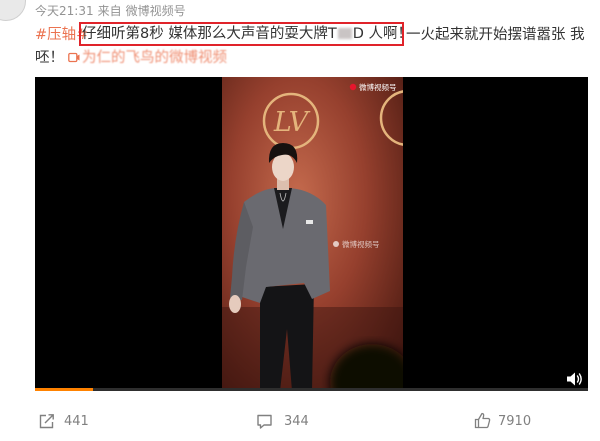  What do you see at coordinates (283, 167) in the screenshot?
I see `person-face` at bounding box center [283, 167].